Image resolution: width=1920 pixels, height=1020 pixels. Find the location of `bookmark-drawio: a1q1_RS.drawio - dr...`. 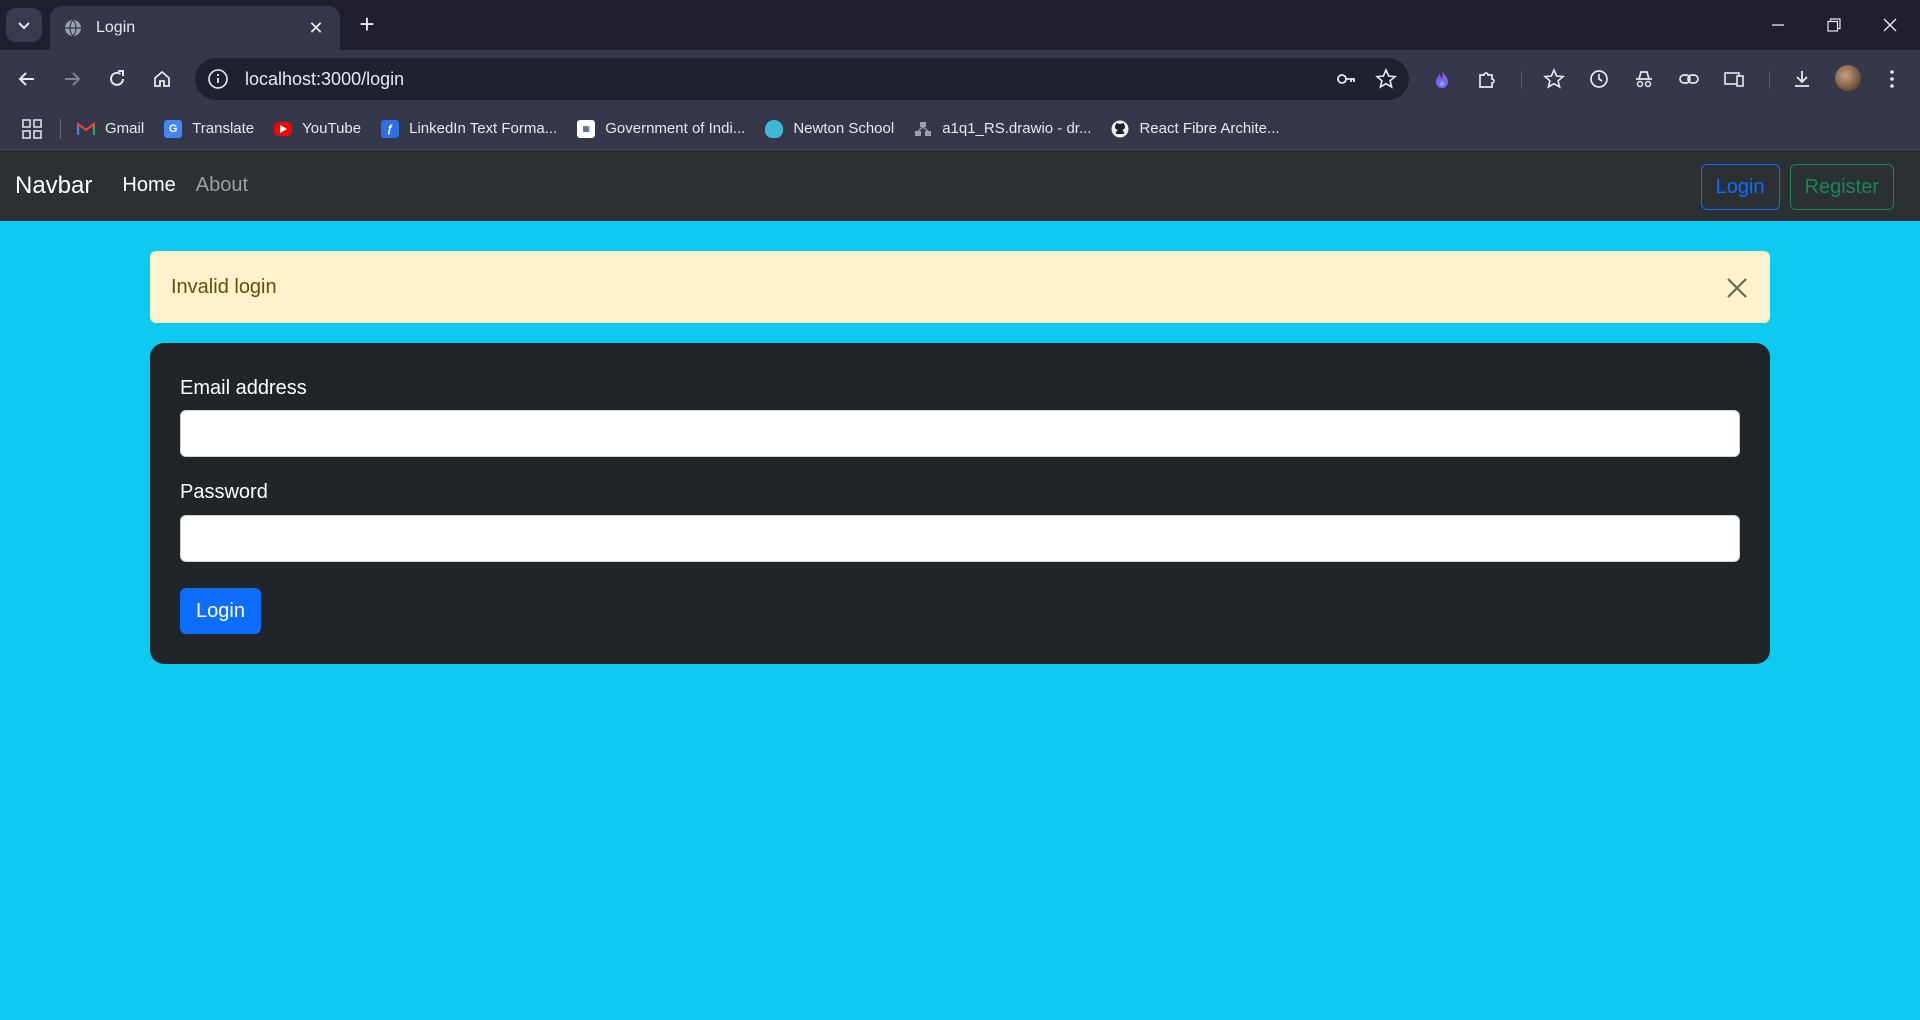

bookmark-drawio: a1q1_RS.drawio - dr... is located at coordinates (1002, 129).